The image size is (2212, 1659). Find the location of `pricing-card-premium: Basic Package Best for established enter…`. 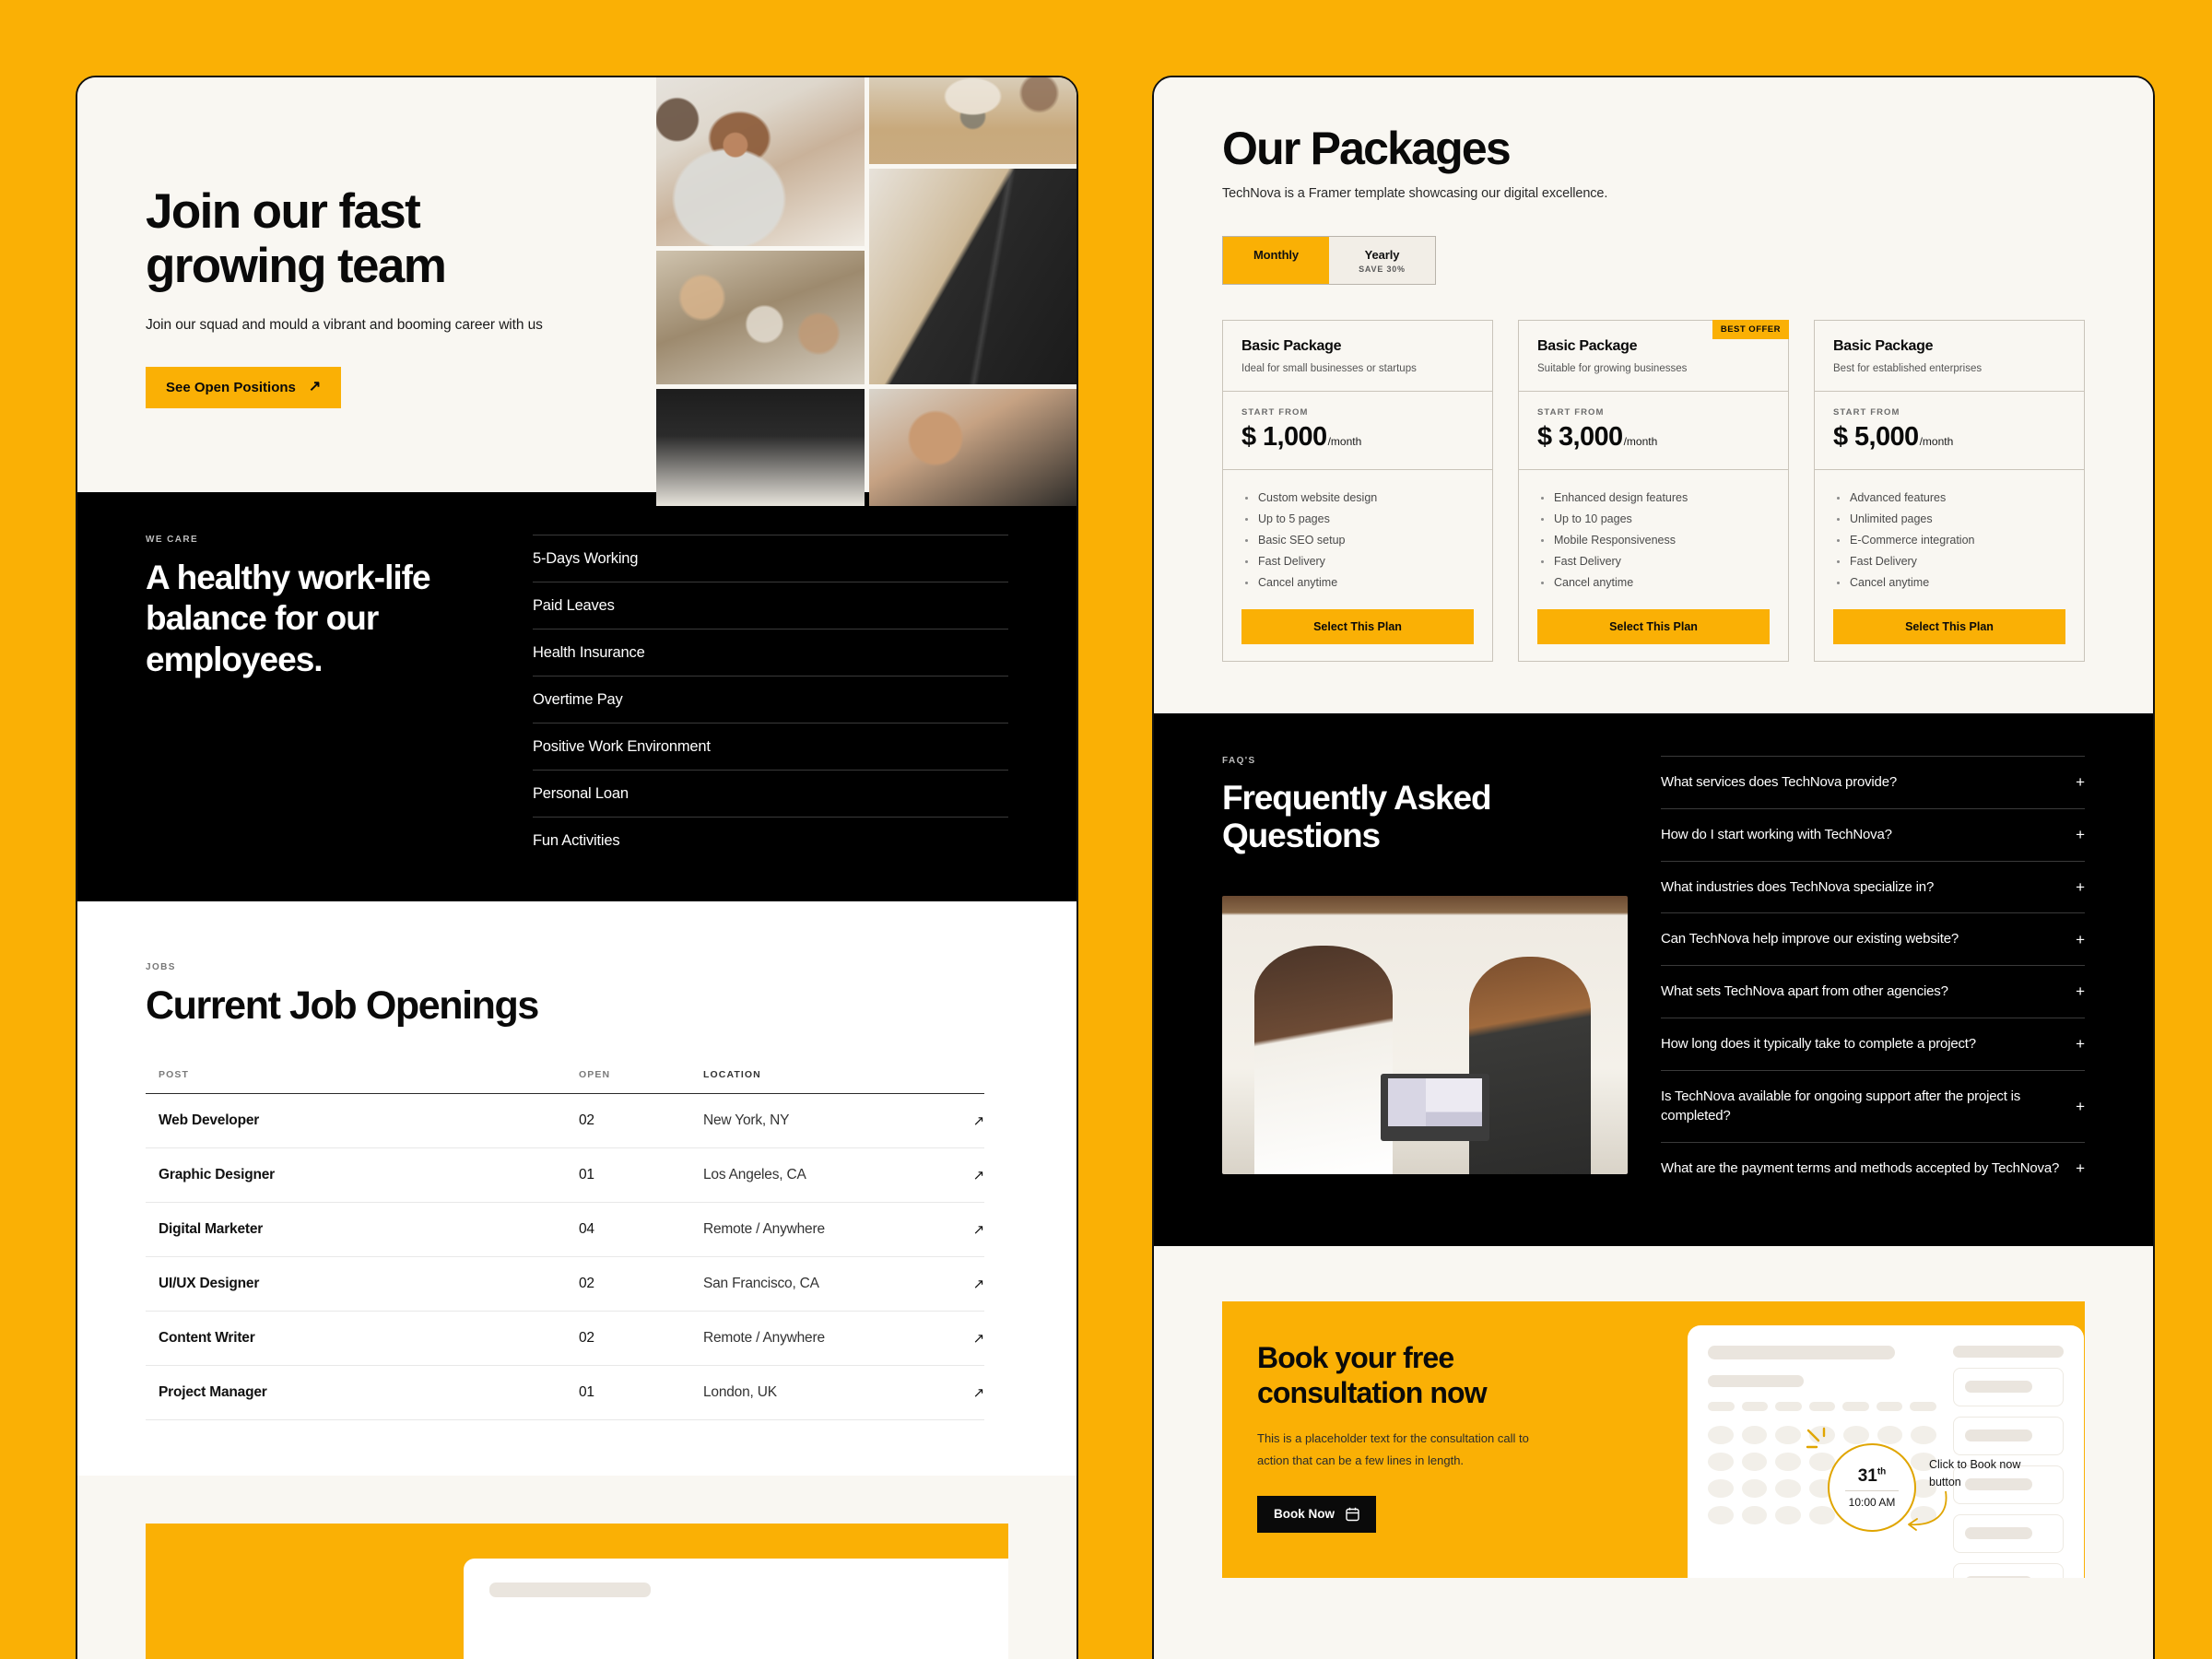

pricing-card-premium: Basic Package Best for established enter… is located at coordinates (1949, 491).